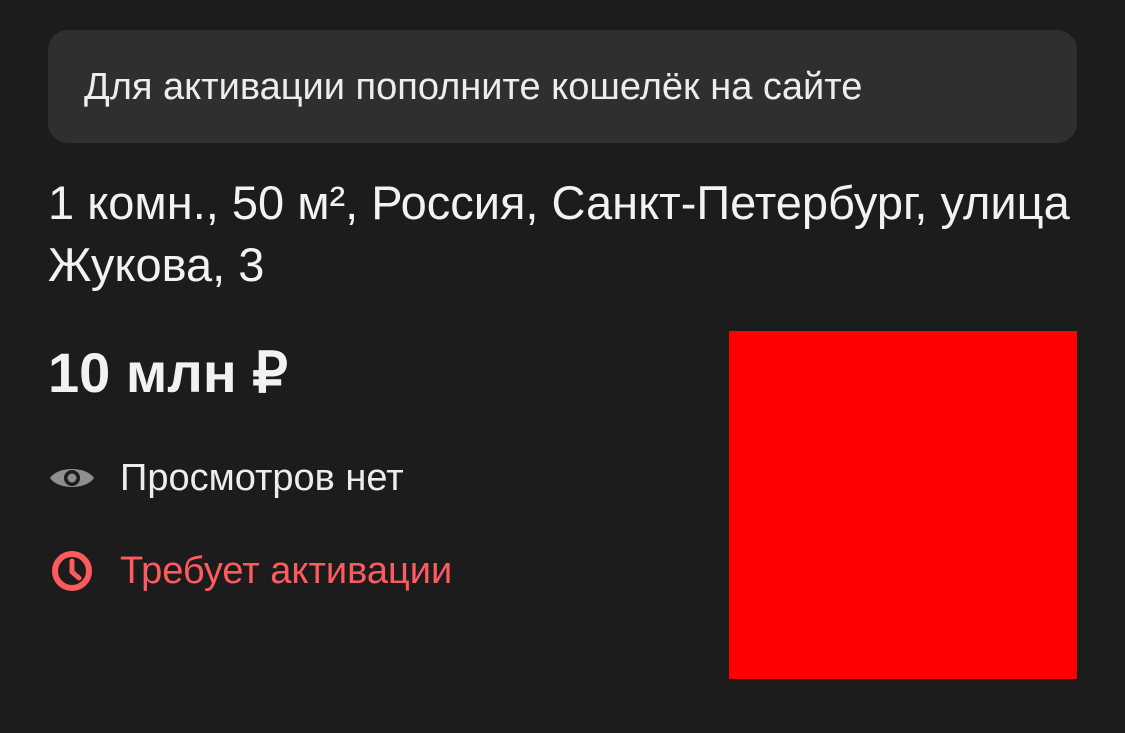 The height and width of the screenshot is (733, 1125). I want to click on status-row: Требует активации, so click(250, 571).